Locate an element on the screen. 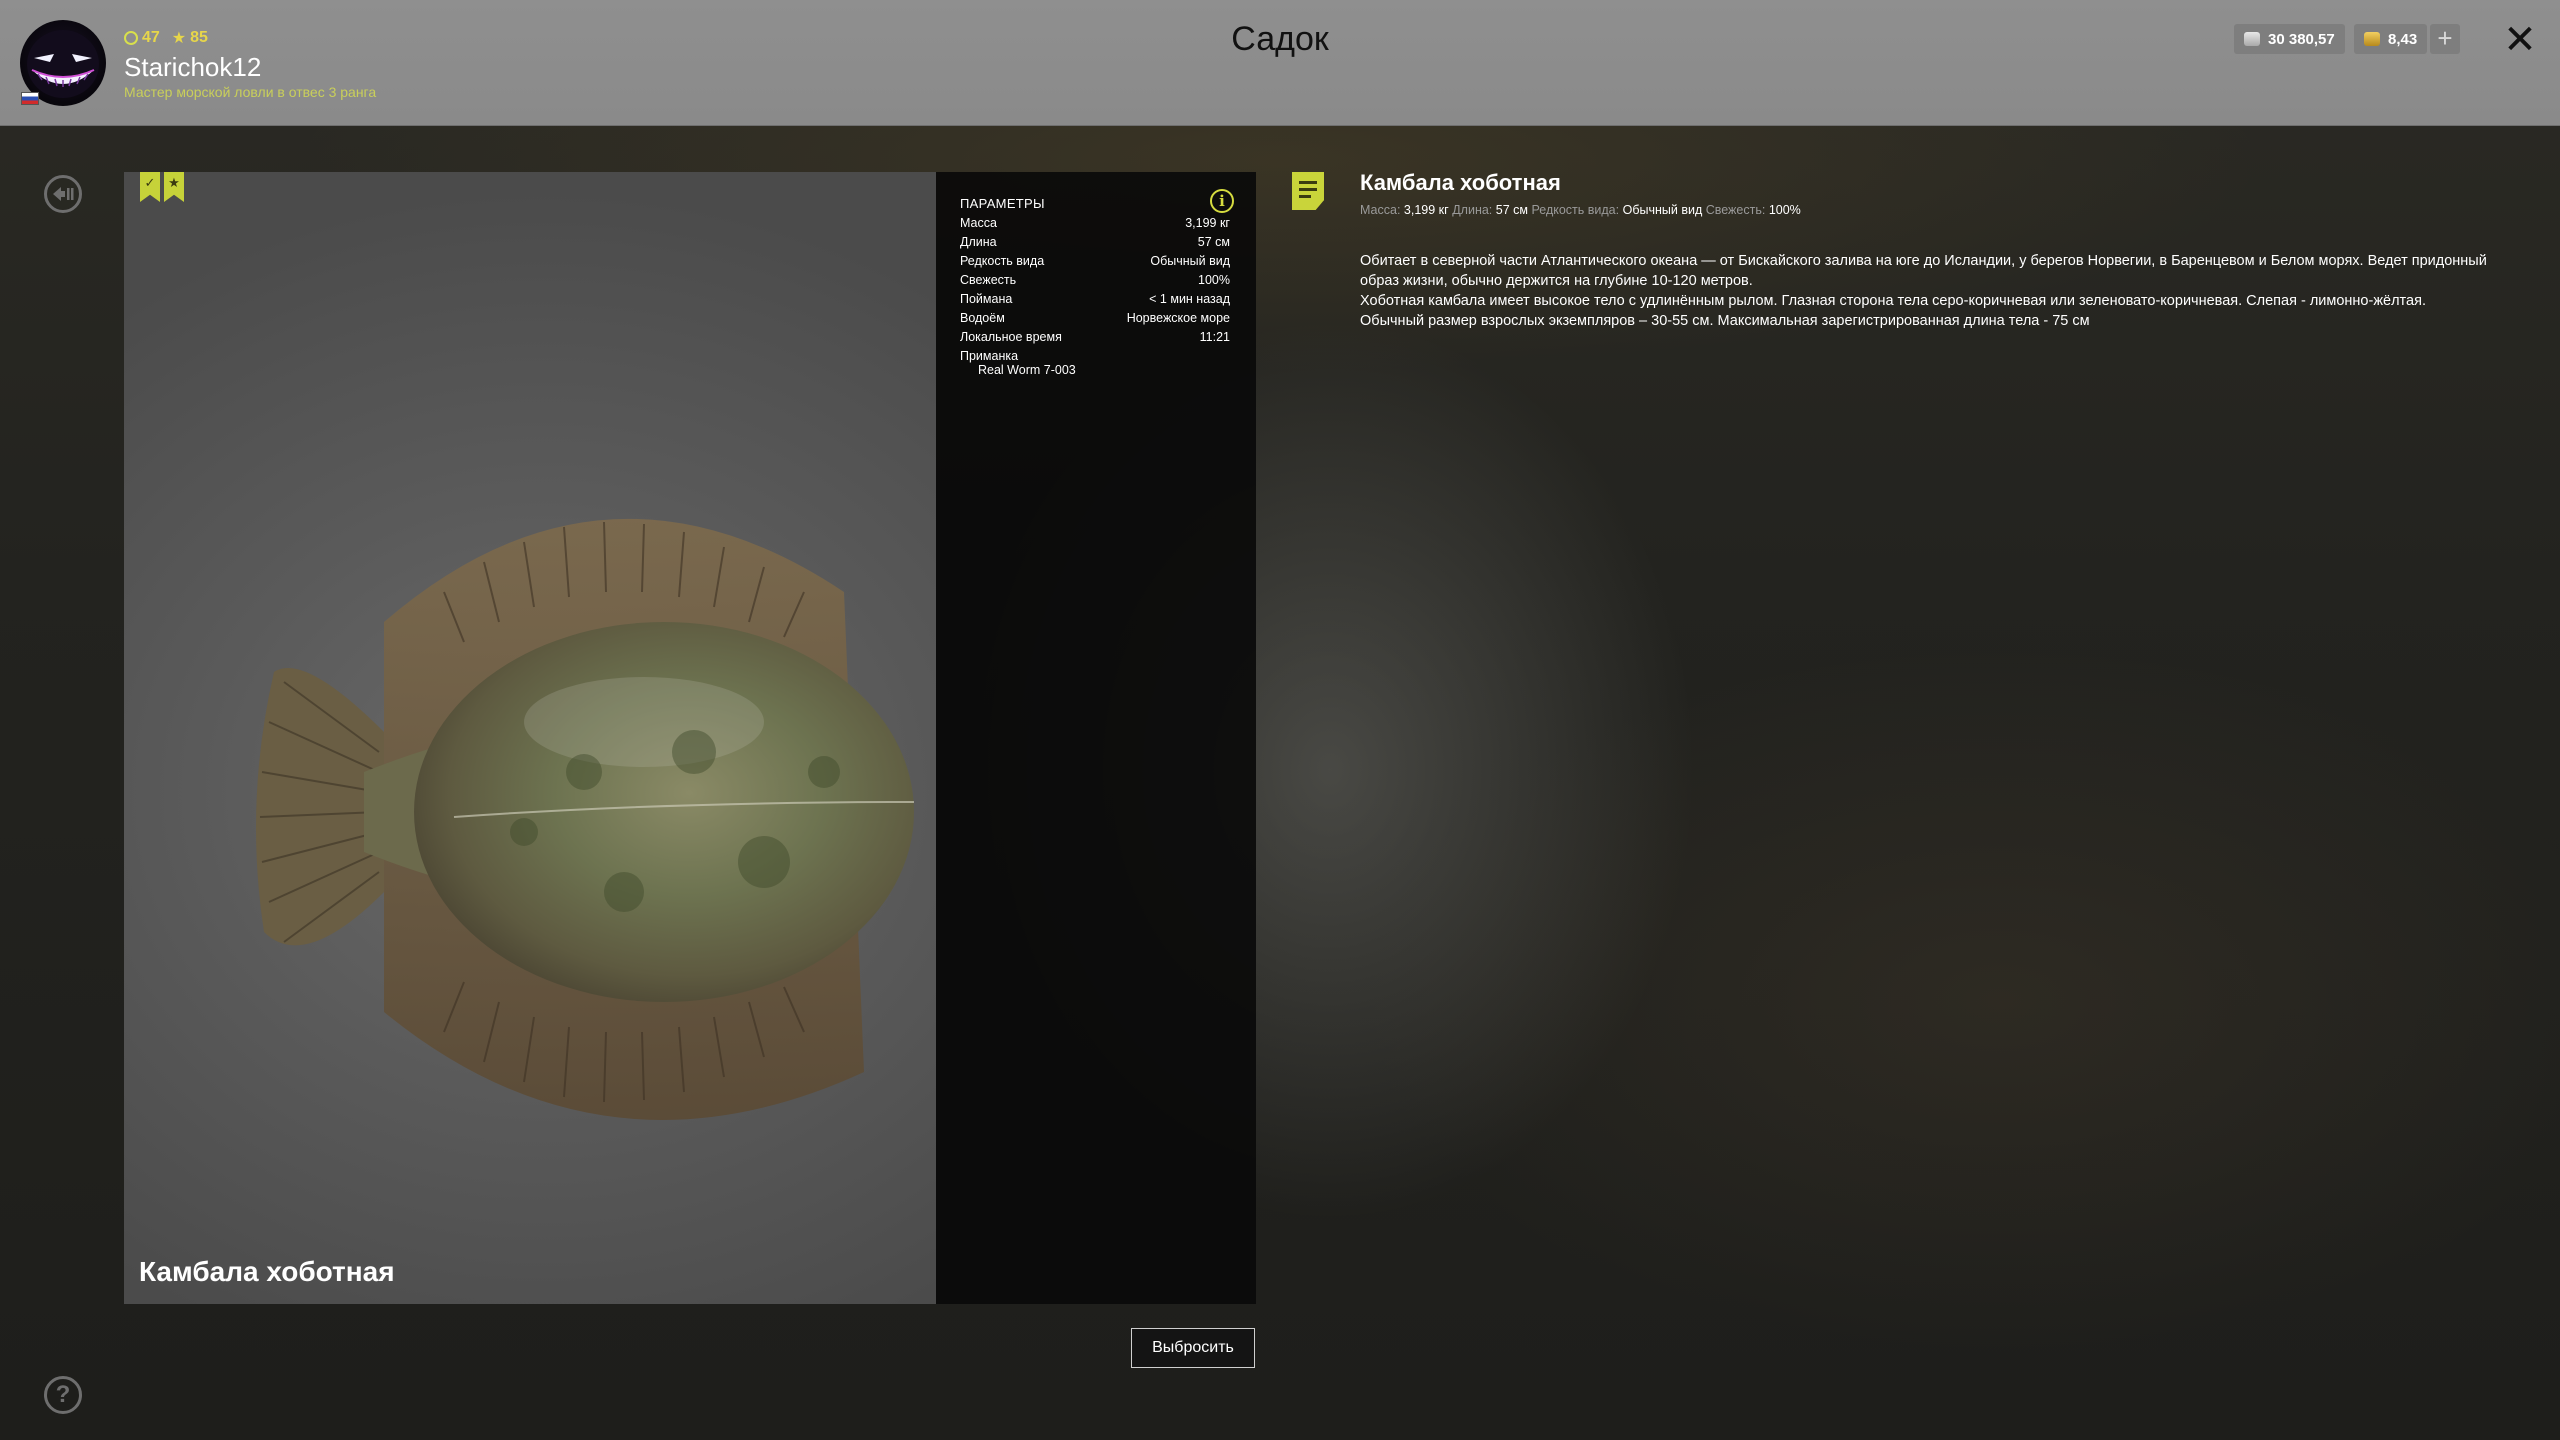  gold-balance: 8,43 is located at coordinates (2391, 39).